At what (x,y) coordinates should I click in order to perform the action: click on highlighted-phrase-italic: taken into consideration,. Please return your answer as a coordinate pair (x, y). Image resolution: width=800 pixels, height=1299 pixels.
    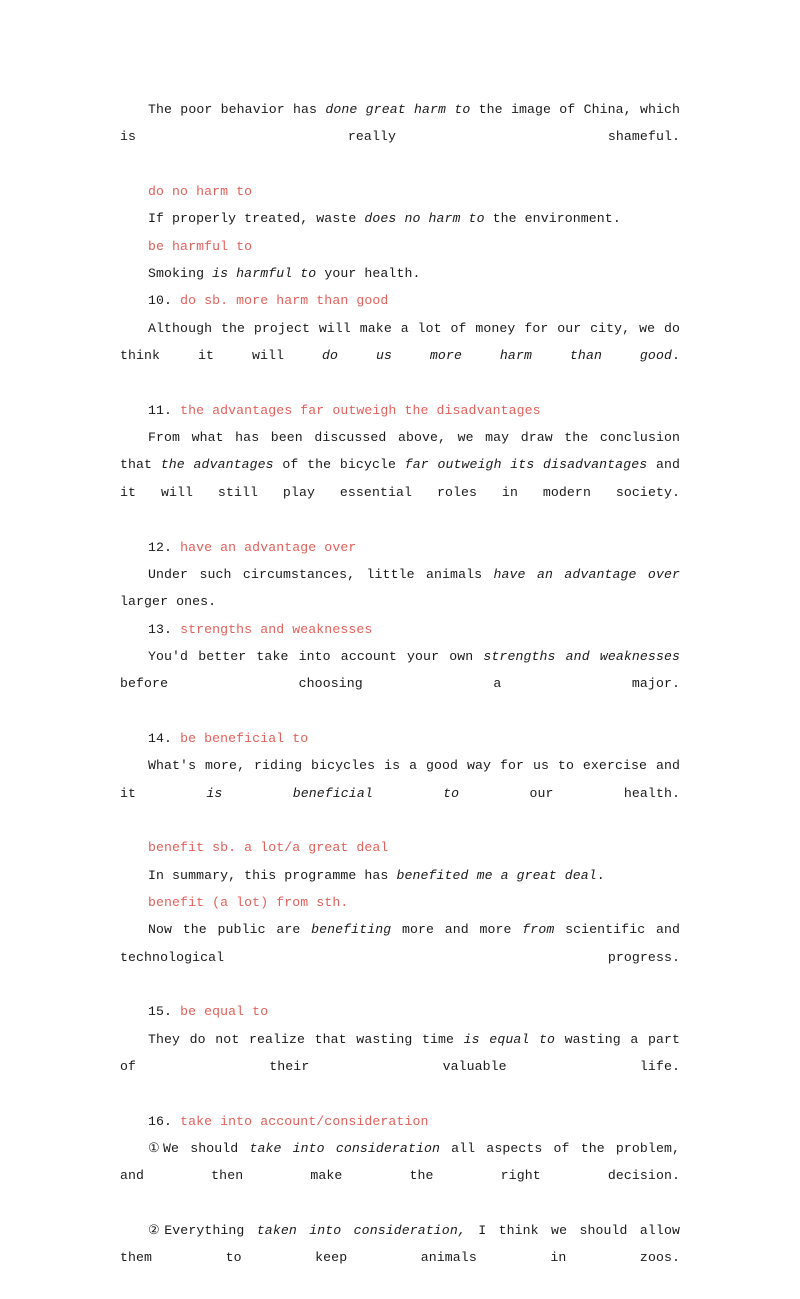
    Looking at the image, I should click on (361, 1231).